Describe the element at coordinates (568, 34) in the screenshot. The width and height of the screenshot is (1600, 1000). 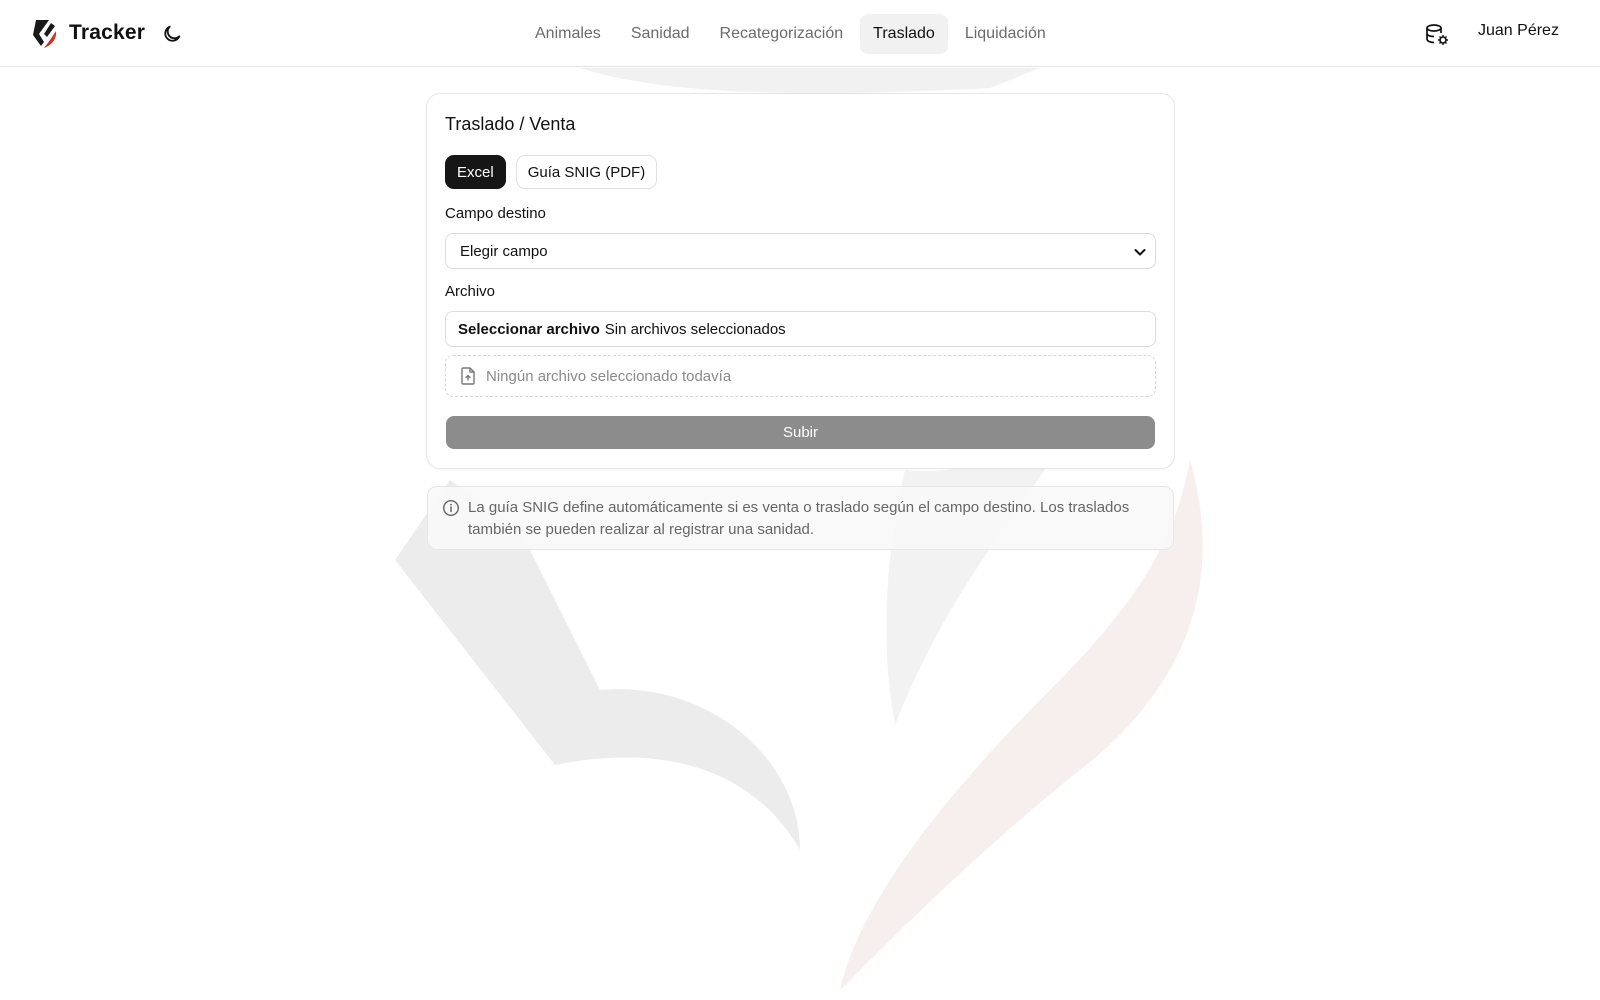
I see `nav-animales: Animales` at that location.